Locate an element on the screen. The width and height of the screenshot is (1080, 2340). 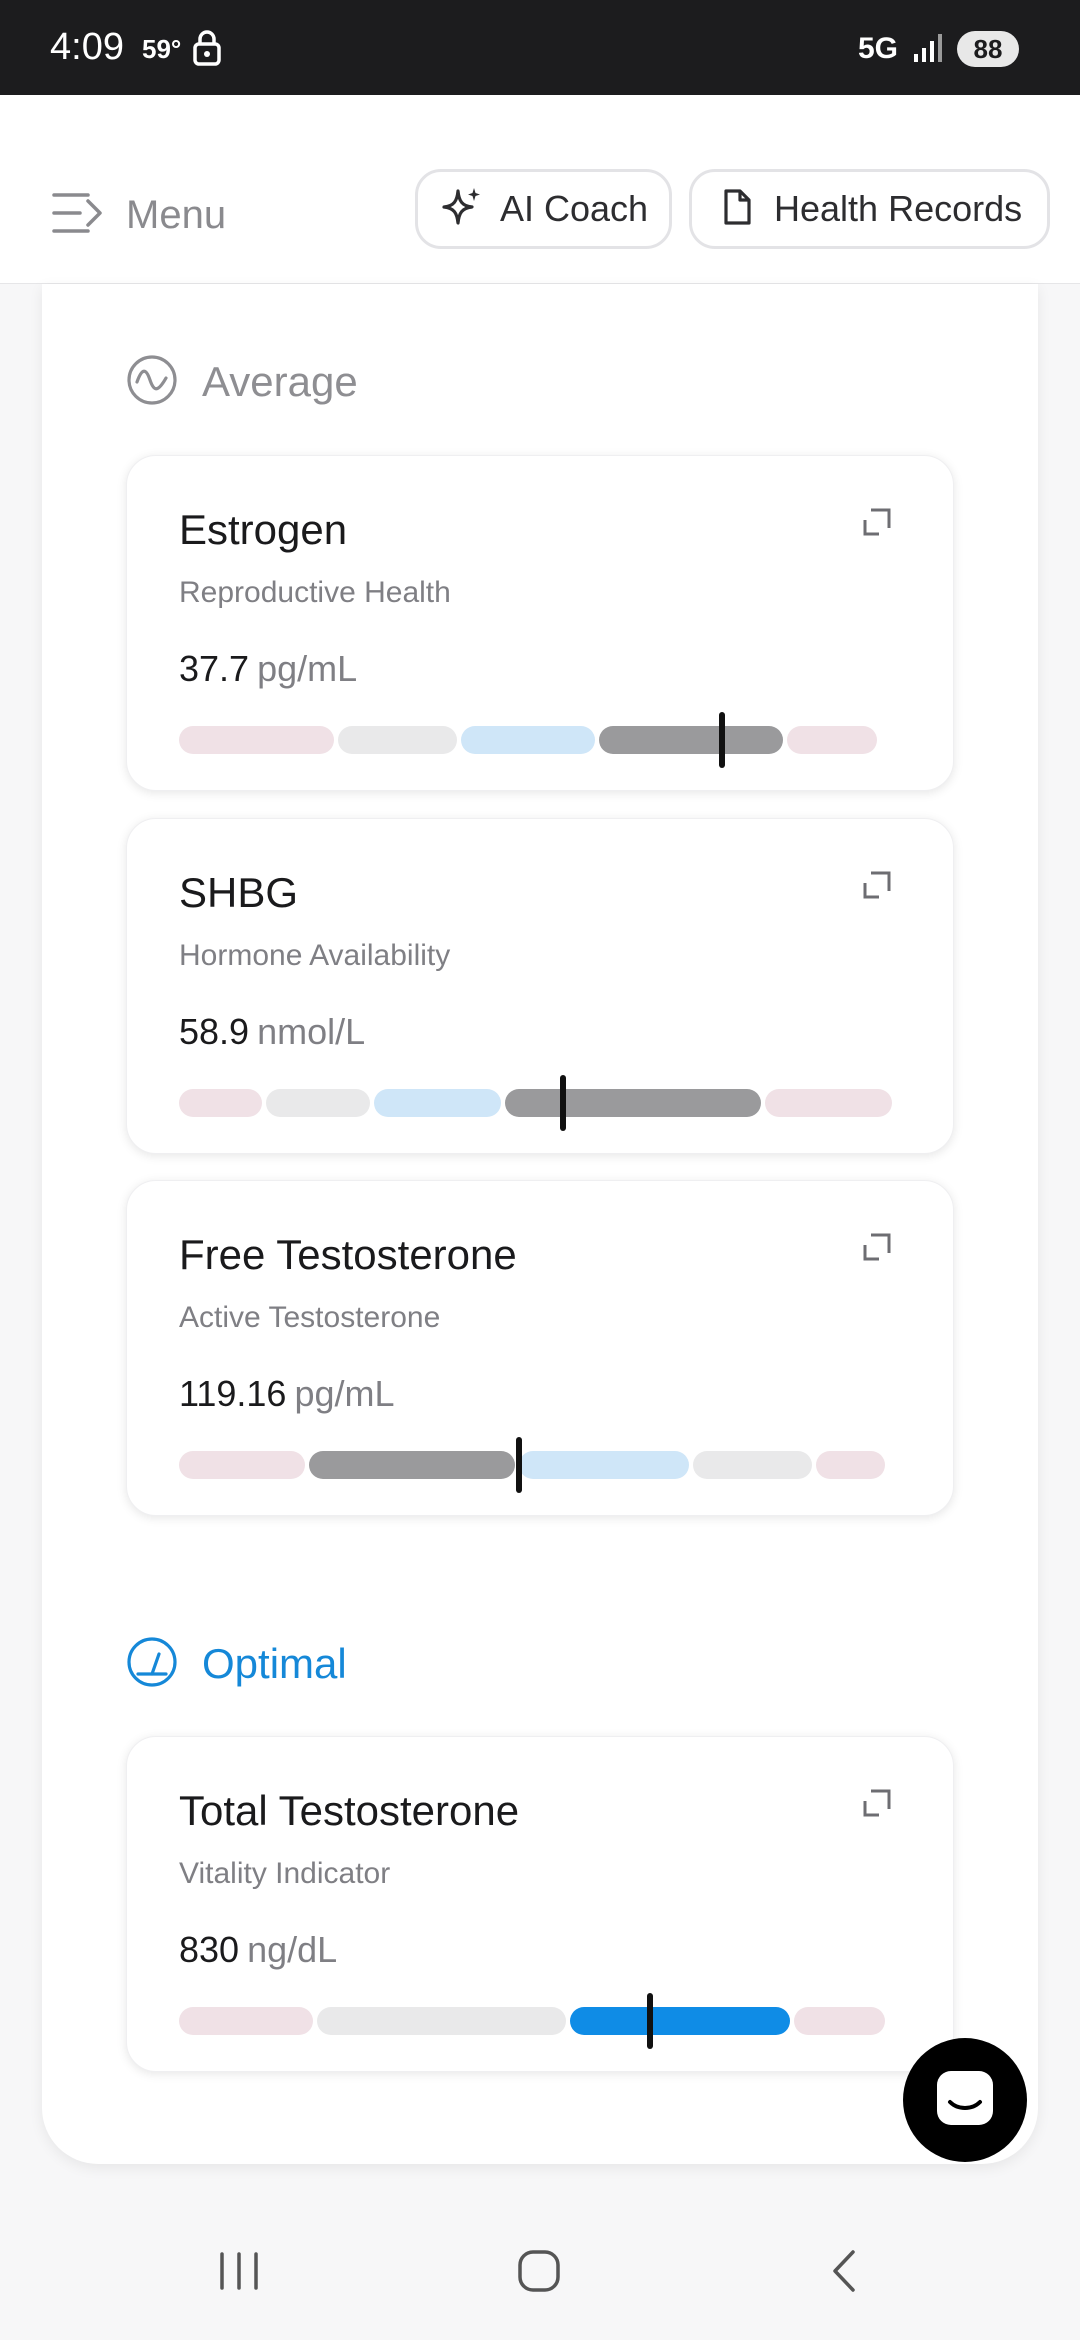
network-indicator: 5G is located at coordinates (878, 48).